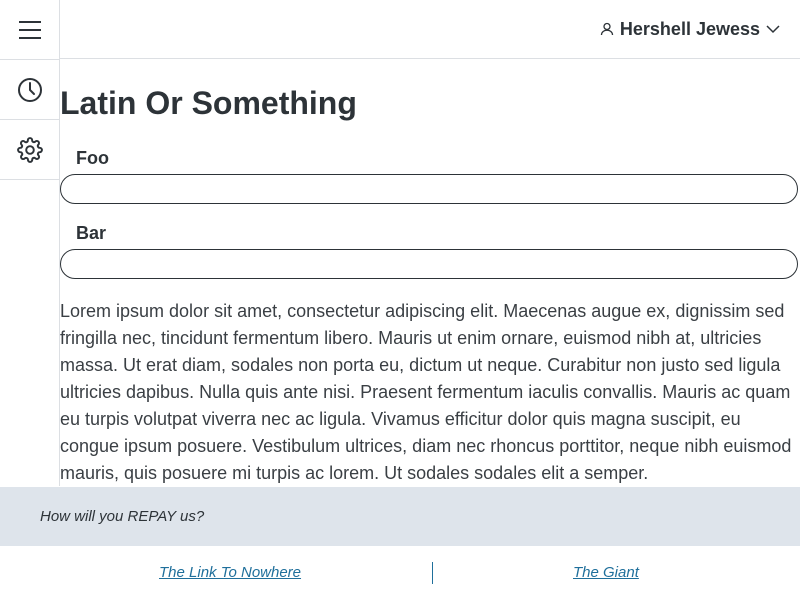 This screenshot has width=800, height=600. Describe the element at coordinates (430, 29) in the screenshot. I see `top-header: Hershell Jewess` at that location.